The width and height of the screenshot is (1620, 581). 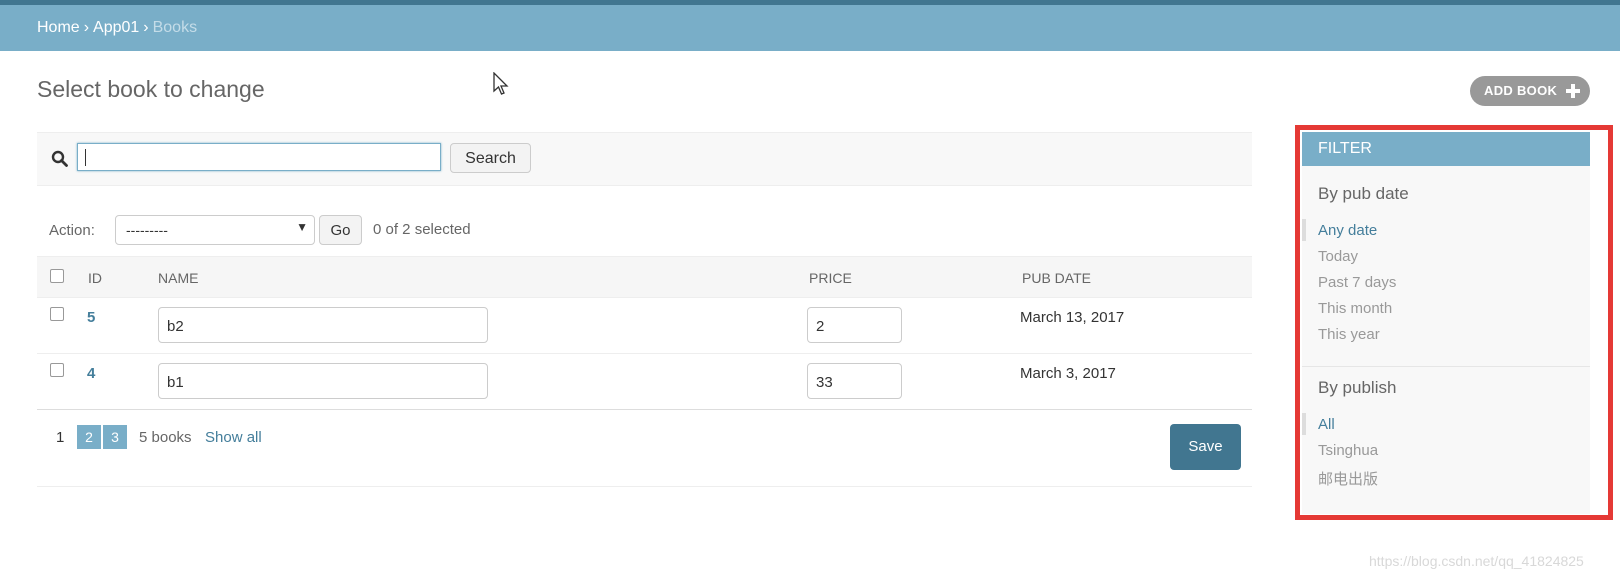 I want to click on current-page: 1, so click(x=60, y=437).